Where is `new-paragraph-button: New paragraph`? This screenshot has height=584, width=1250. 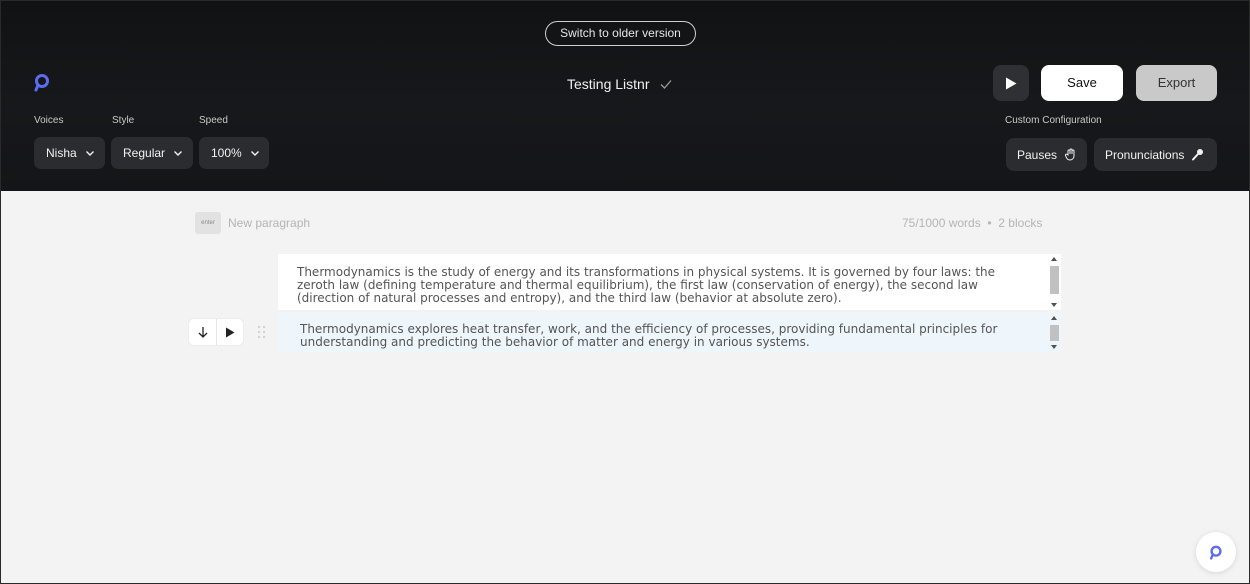
new-paragraph-button: New paragraph is located at coordinates (269, 223).